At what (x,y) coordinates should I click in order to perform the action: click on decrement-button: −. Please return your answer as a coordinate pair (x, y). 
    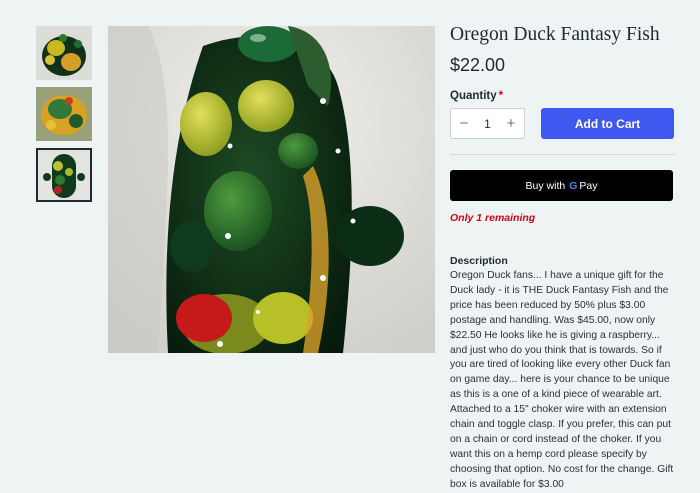
    Looking at the image, I should click on (464, 123).